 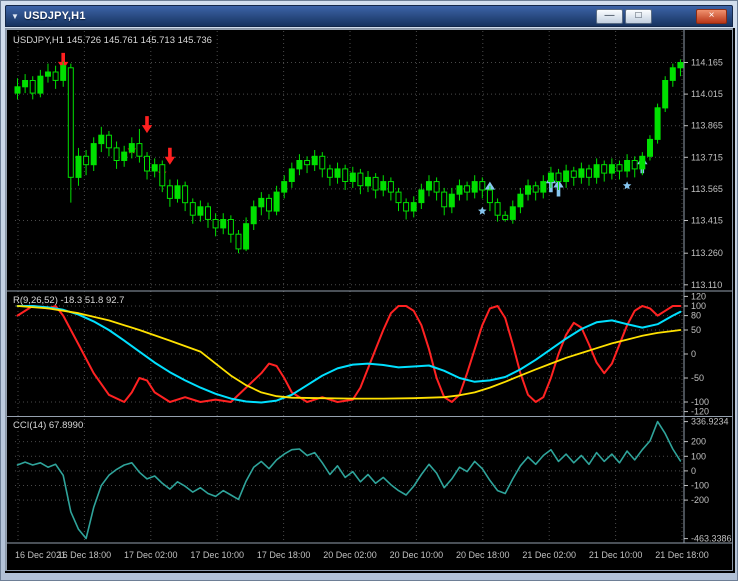 What do you see at coordinates (549, 555) in the screenshot?
I see `time-label: 21 Dec 02:00` at bounding box center [549, 555].